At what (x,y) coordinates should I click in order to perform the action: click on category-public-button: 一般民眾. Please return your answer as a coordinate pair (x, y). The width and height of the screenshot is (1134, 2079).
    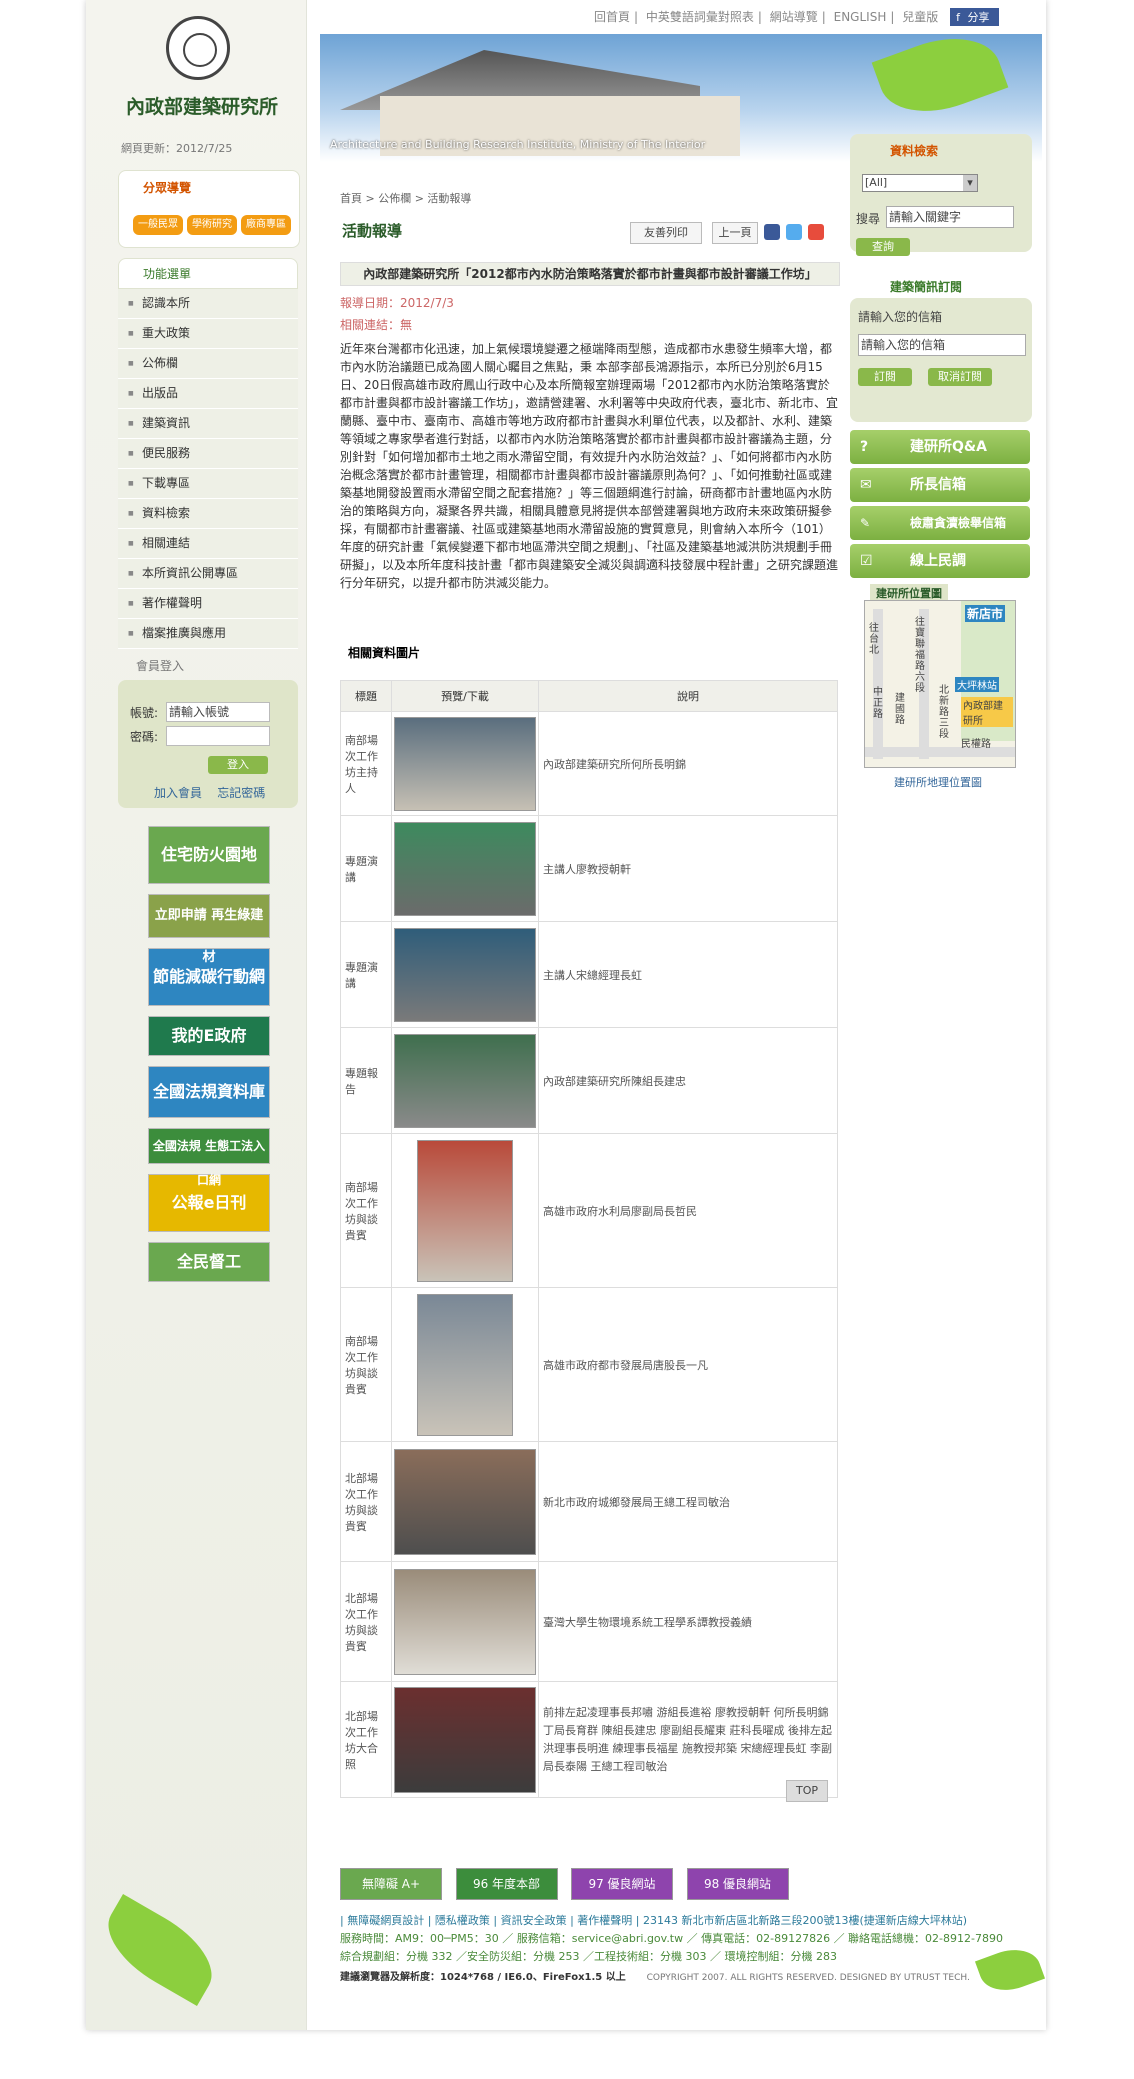
    Looking at the image, I should click on (158, 225).